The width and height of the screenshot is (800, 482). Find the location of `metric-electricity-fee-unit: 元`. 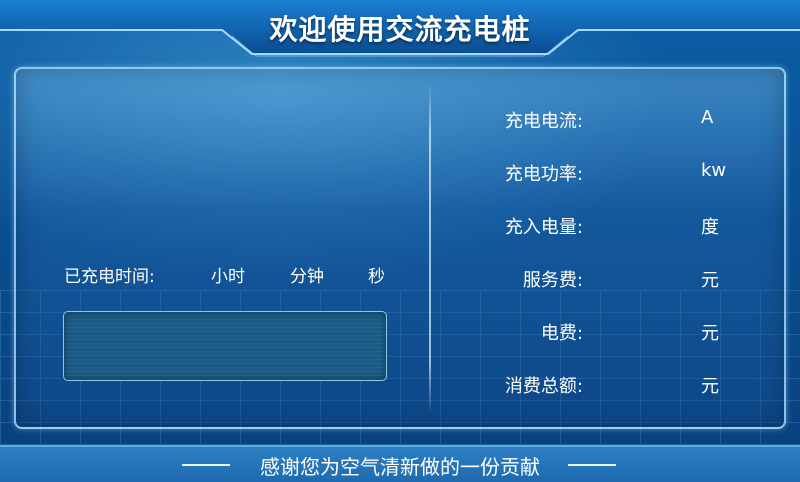

metric-electricity-fee-unit: 元 is located at coordinates (731, 332).